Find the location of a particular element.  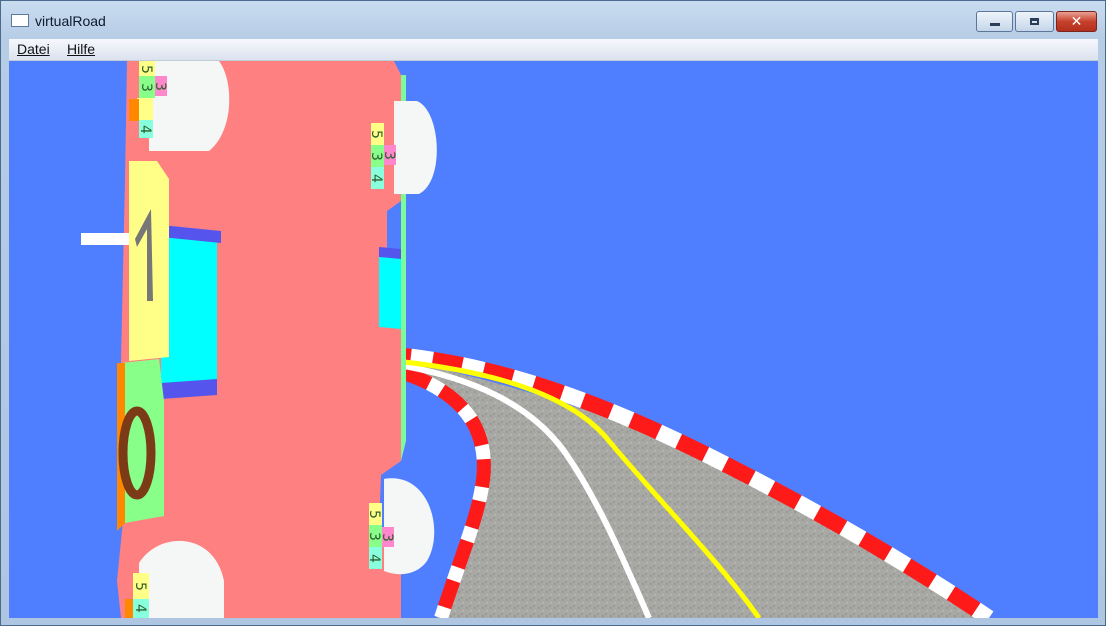

side-mirror is located at coordinates (107, 239).